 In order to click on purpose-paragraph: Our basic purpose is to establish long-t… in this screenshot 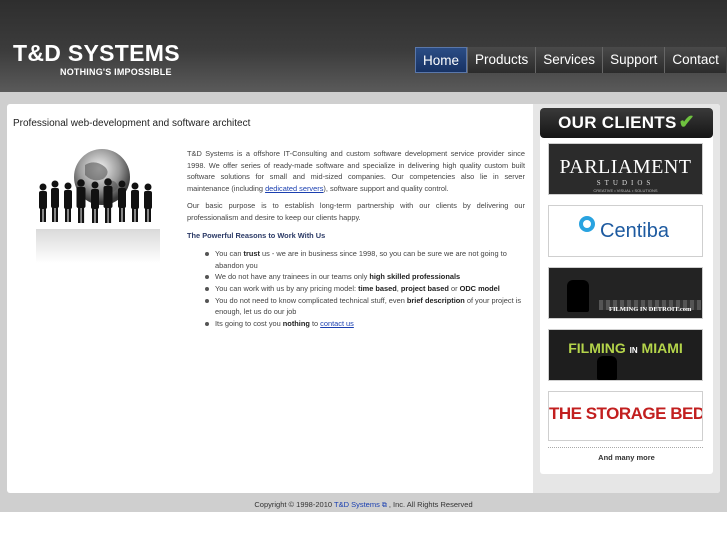, I will do `click(356, 211)`.